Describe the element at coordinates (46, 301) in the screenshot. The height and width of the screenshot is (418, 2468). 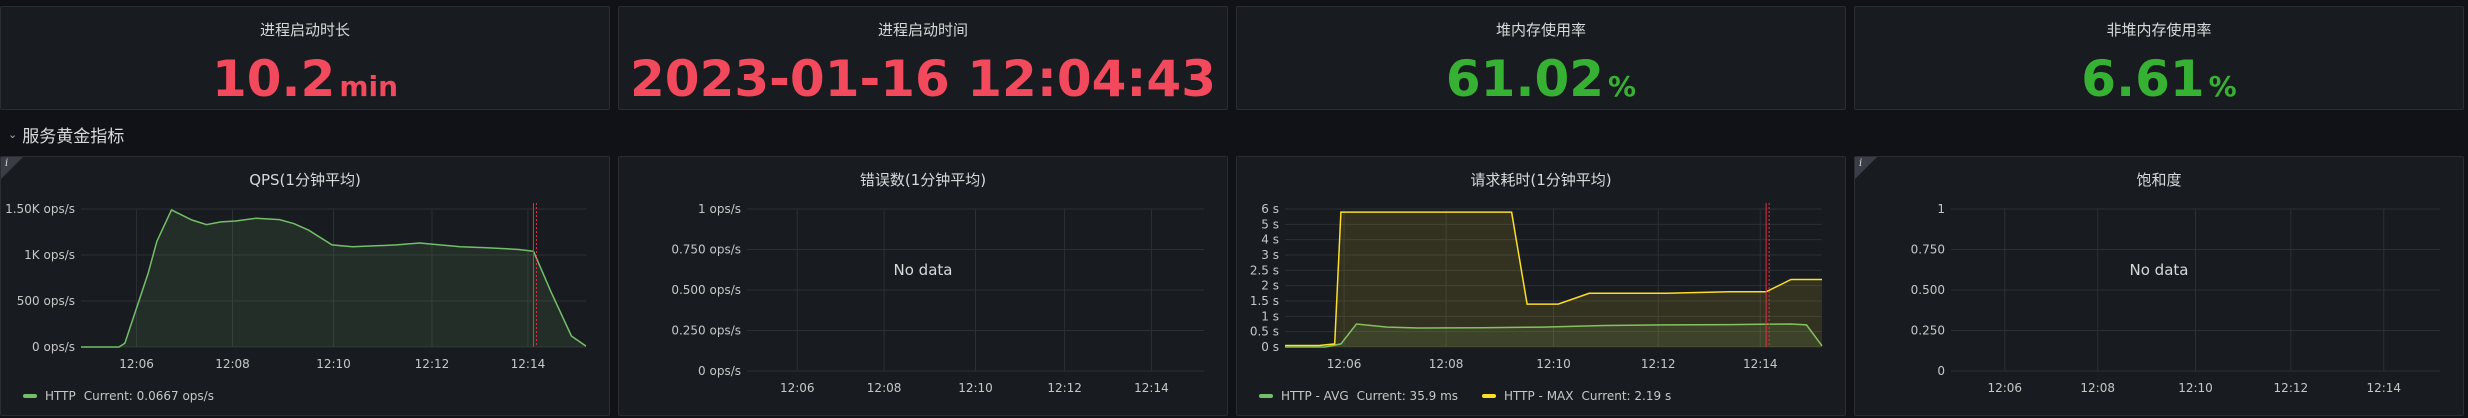
I see `y-tick-label: 500 ops/s` at that location.